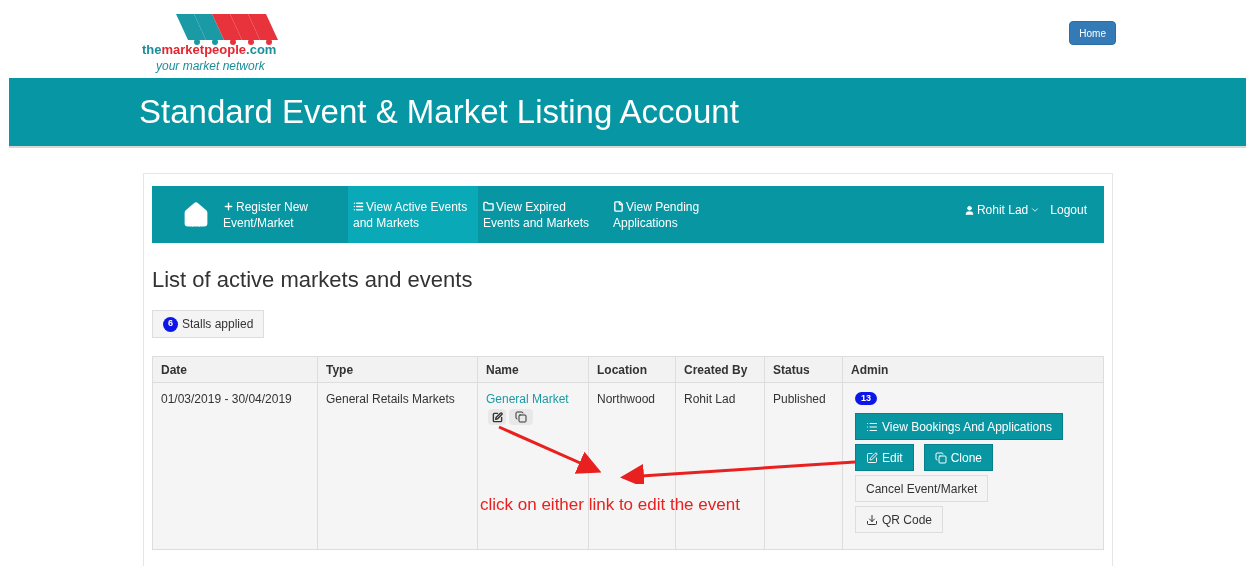 The width and height of the screenshot is (1246, 566). I want to click on action-button: Edit, so click(884, 457).